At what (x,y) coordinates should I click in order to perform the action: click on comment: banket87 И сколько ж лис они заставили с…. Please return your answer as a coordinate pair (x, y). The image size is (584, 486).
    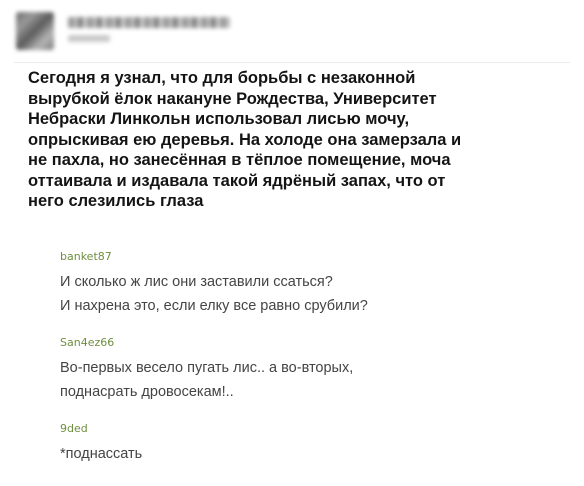
    Looking at the image, I should click on (310, 284).